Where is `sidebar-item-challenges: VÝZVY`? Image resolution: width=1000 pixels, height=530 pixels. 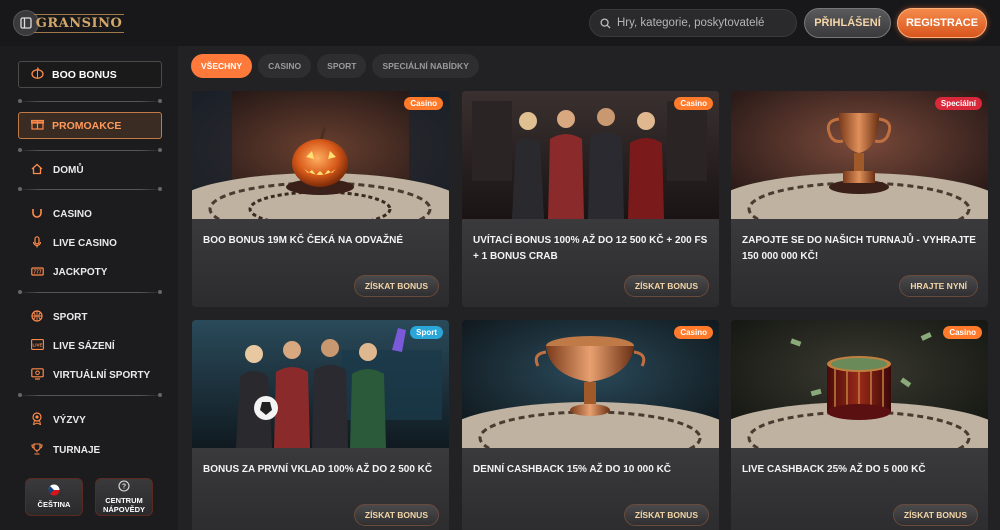
sidebar-item-challenges: VÝZVY is located at coordinates (58, 420).